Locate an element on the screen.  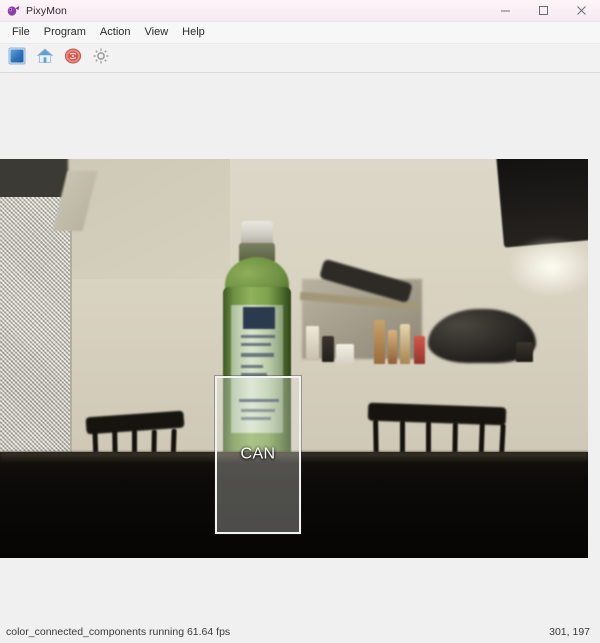
title-bar: PixyMon is located at coordinates (300, 11).